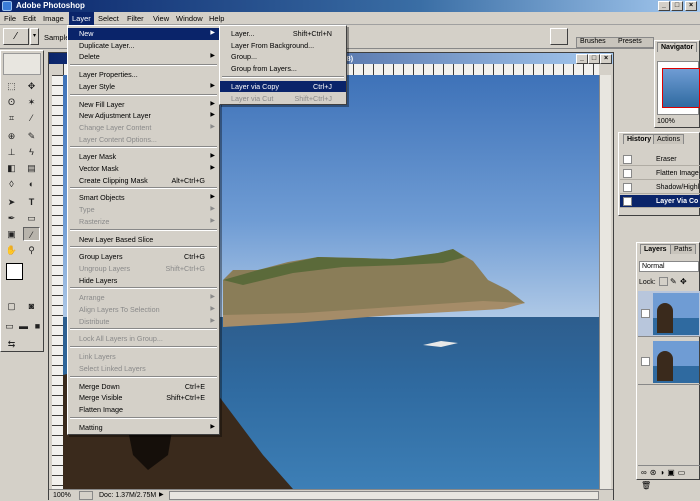  Describe the element at coordinates (664, 6) in the screenshot. I see `minimize-button: _` at that location.